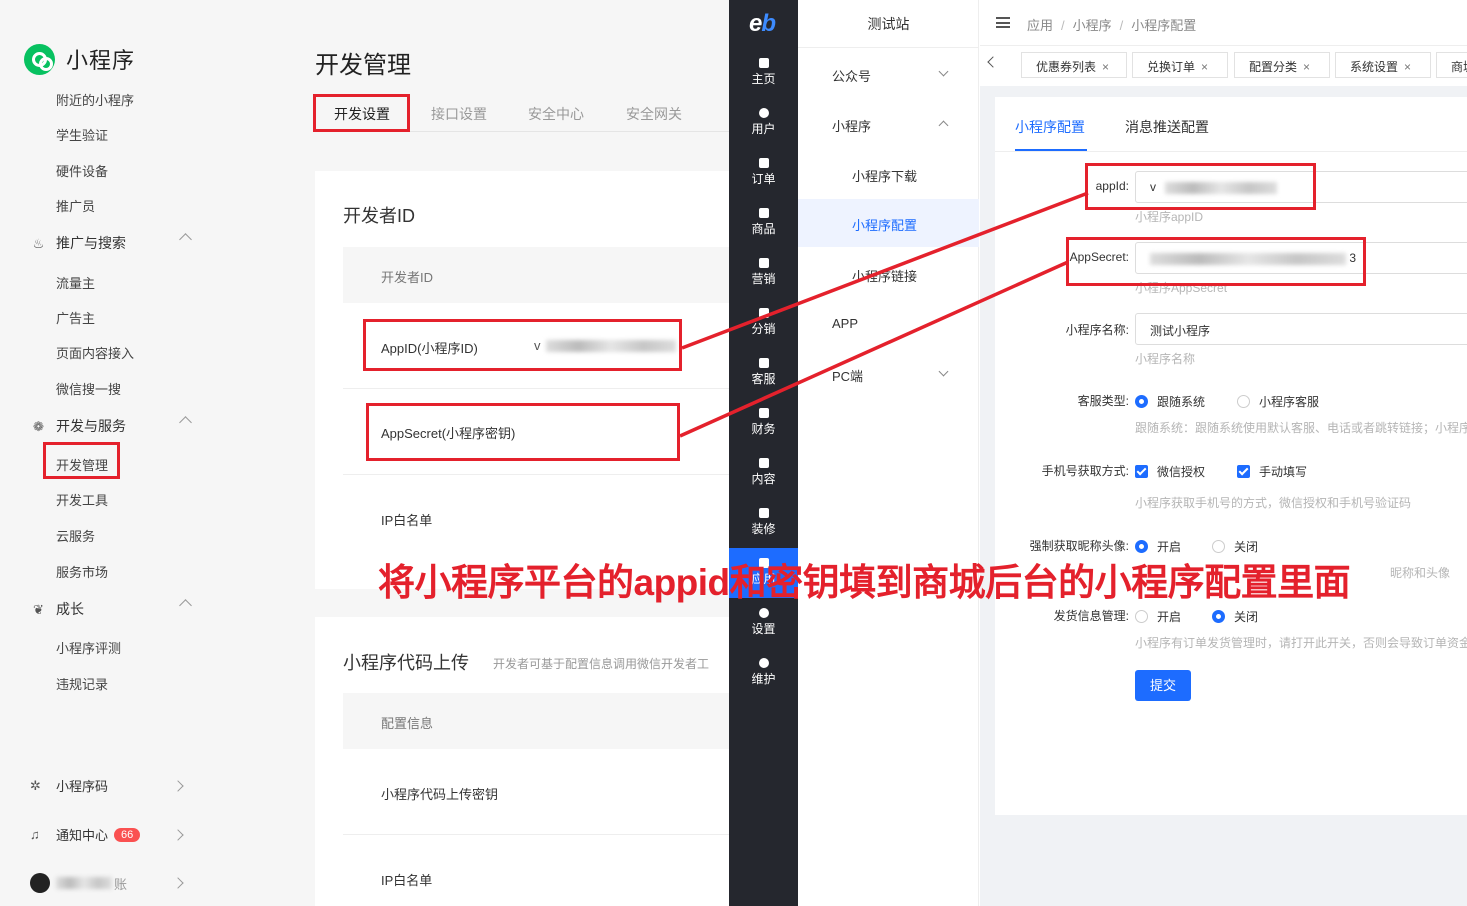 The width and height of the screenshot is (1467, 906). I want to click on name-field-label: 小程序名称:, so click(1097, 330).